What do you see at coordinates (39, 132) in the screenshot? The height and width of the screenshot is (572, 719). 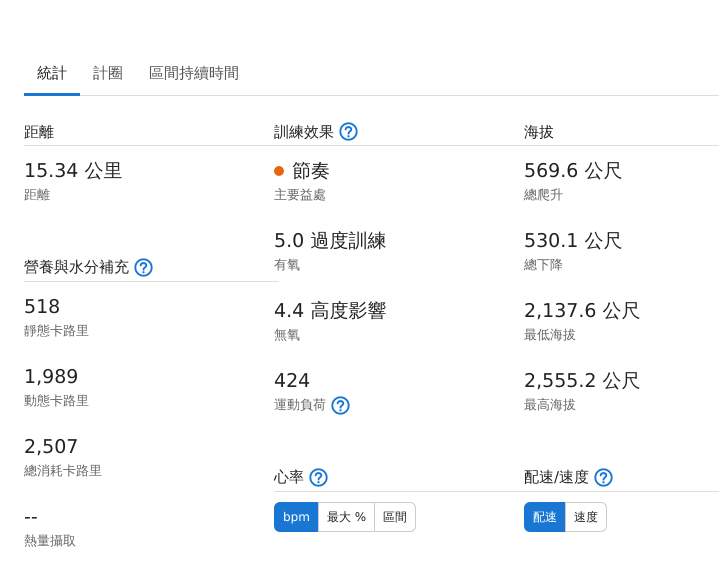 I see `section-title: 距離` at bounding box center [39, 132].